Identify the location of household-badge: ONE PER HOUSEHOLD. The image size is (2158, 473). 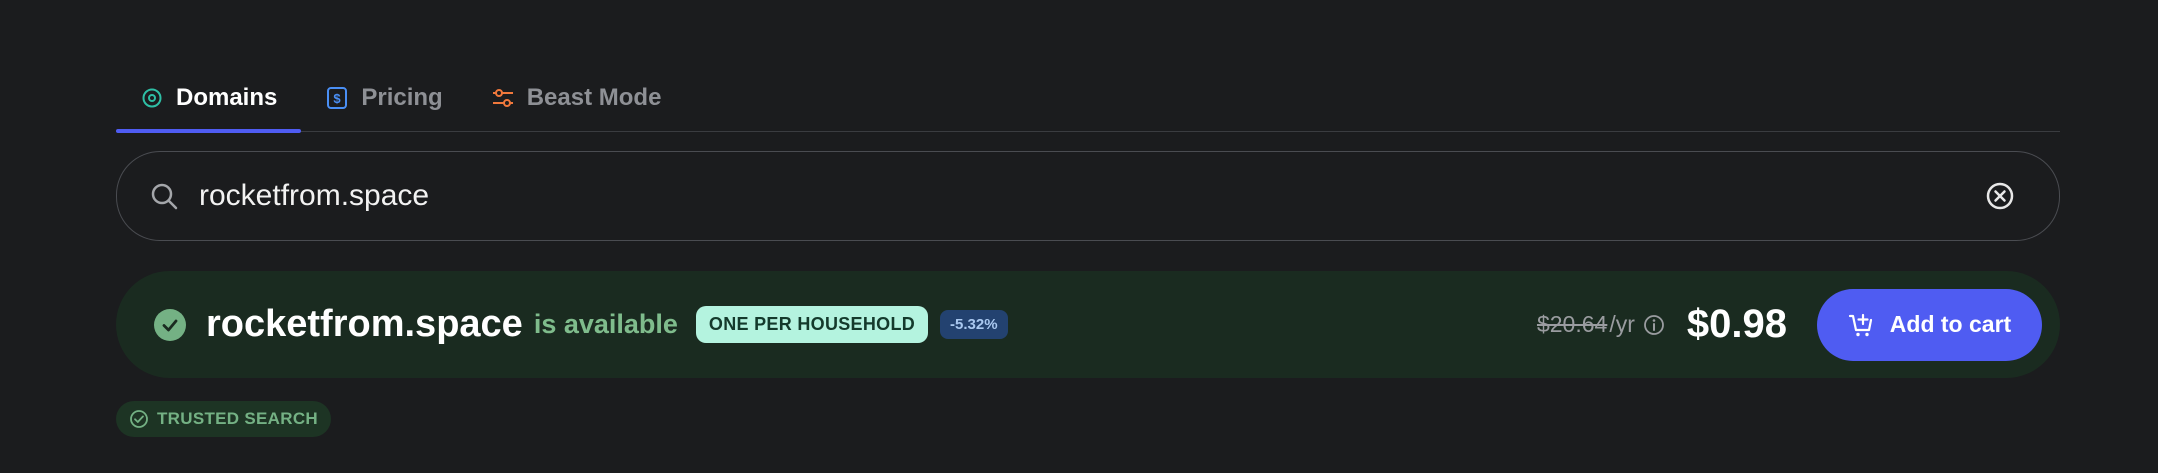
(812, 324).